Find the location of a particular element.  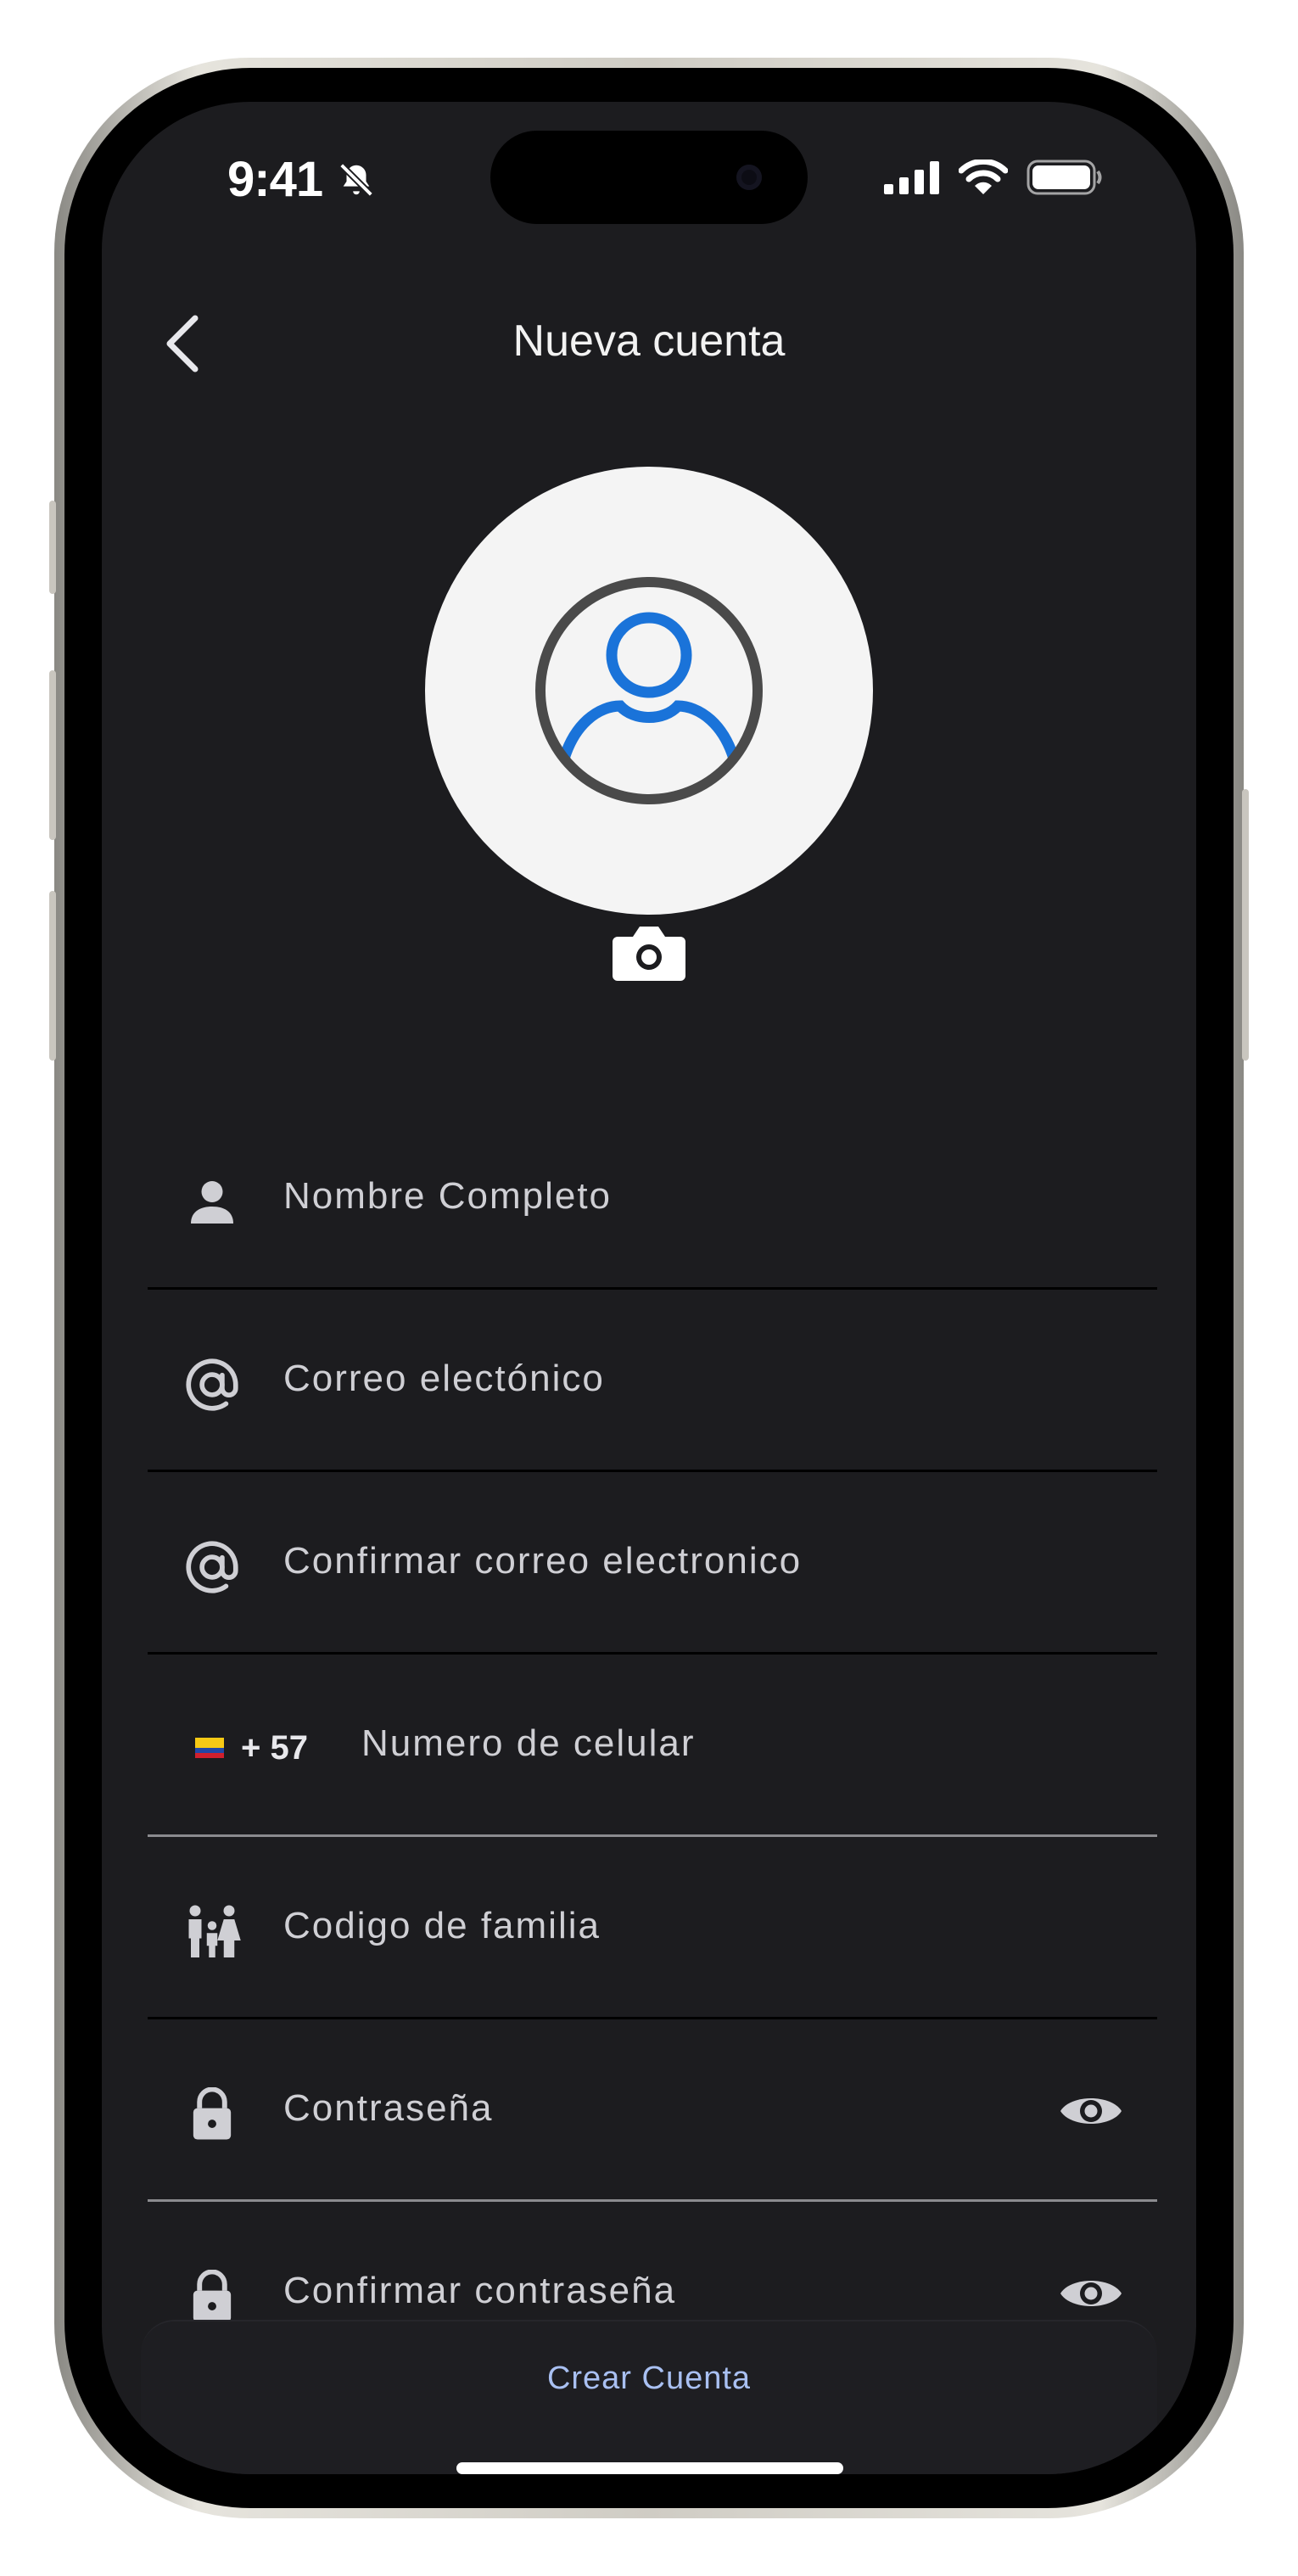

silent-bell-icon is located at coordinates (356, 180).